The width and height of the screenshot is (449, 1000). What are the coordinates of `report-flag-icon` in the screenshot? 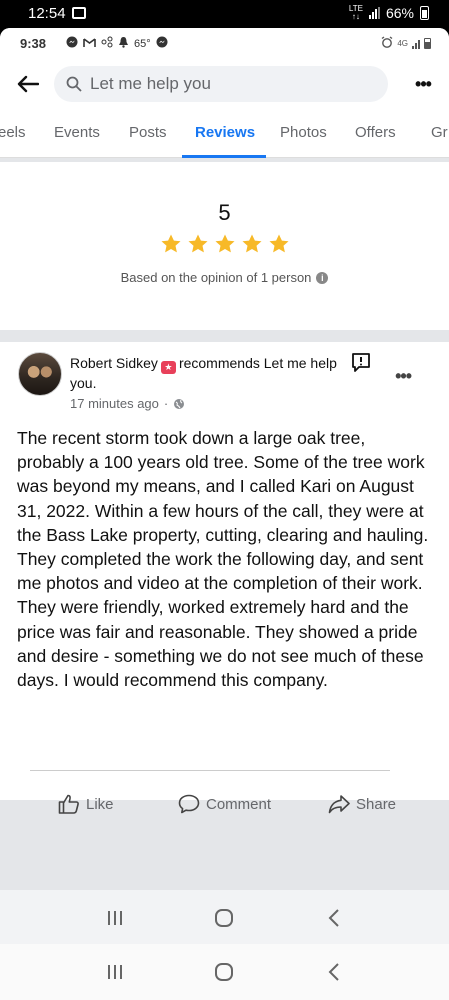 It's located at (361, 362).